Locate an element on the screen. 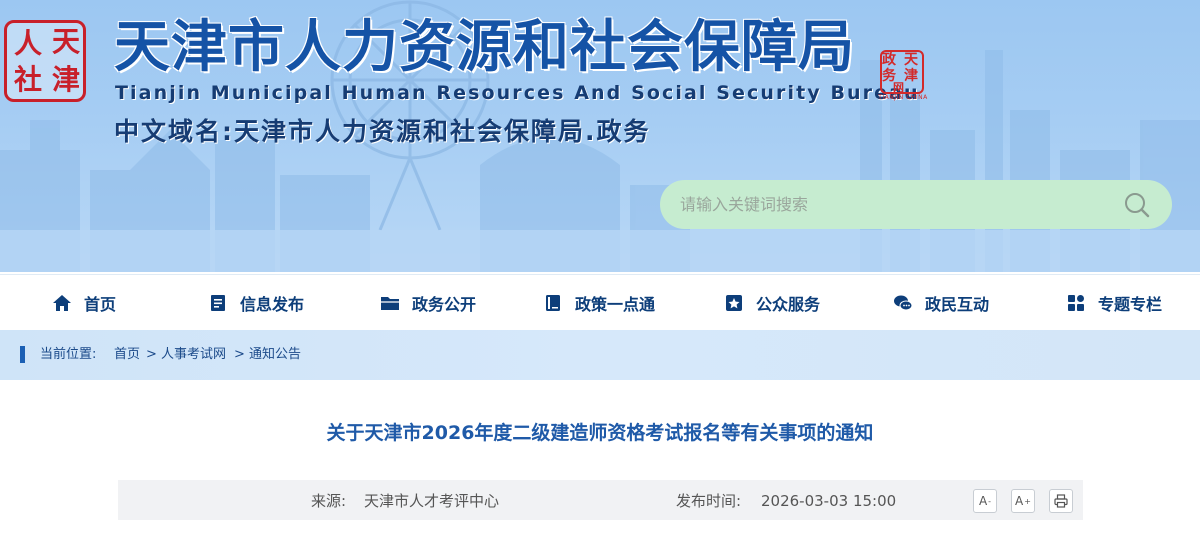 The image size is (1200, 539). breadcrumb-link-home: 首页 is located at coordinates (127, 355).